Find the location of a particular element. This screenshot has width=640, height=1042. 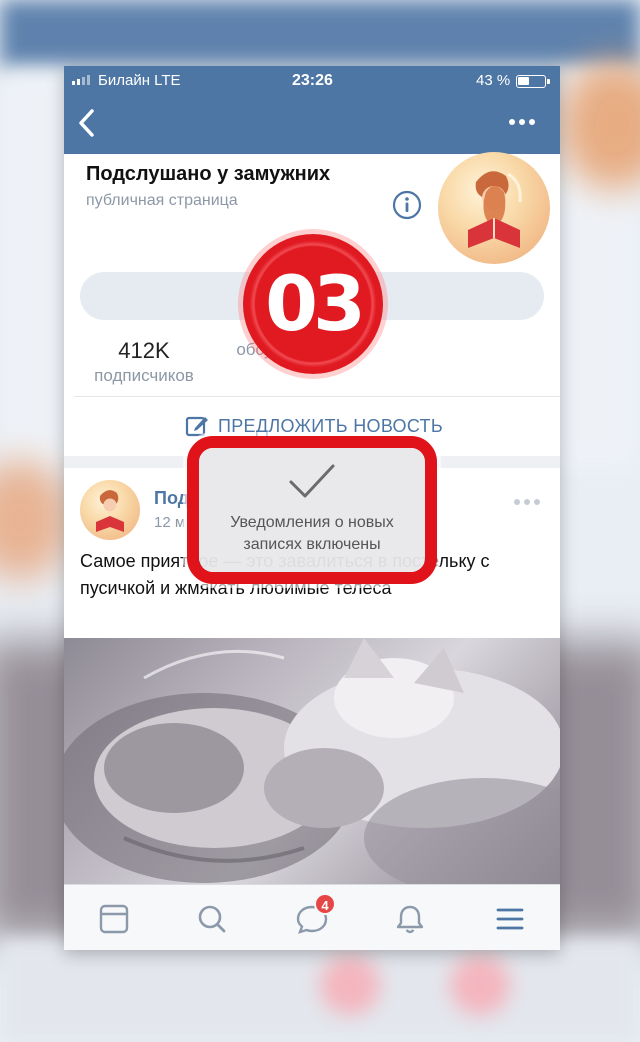

info-icon is located at coordinates (407, 205).